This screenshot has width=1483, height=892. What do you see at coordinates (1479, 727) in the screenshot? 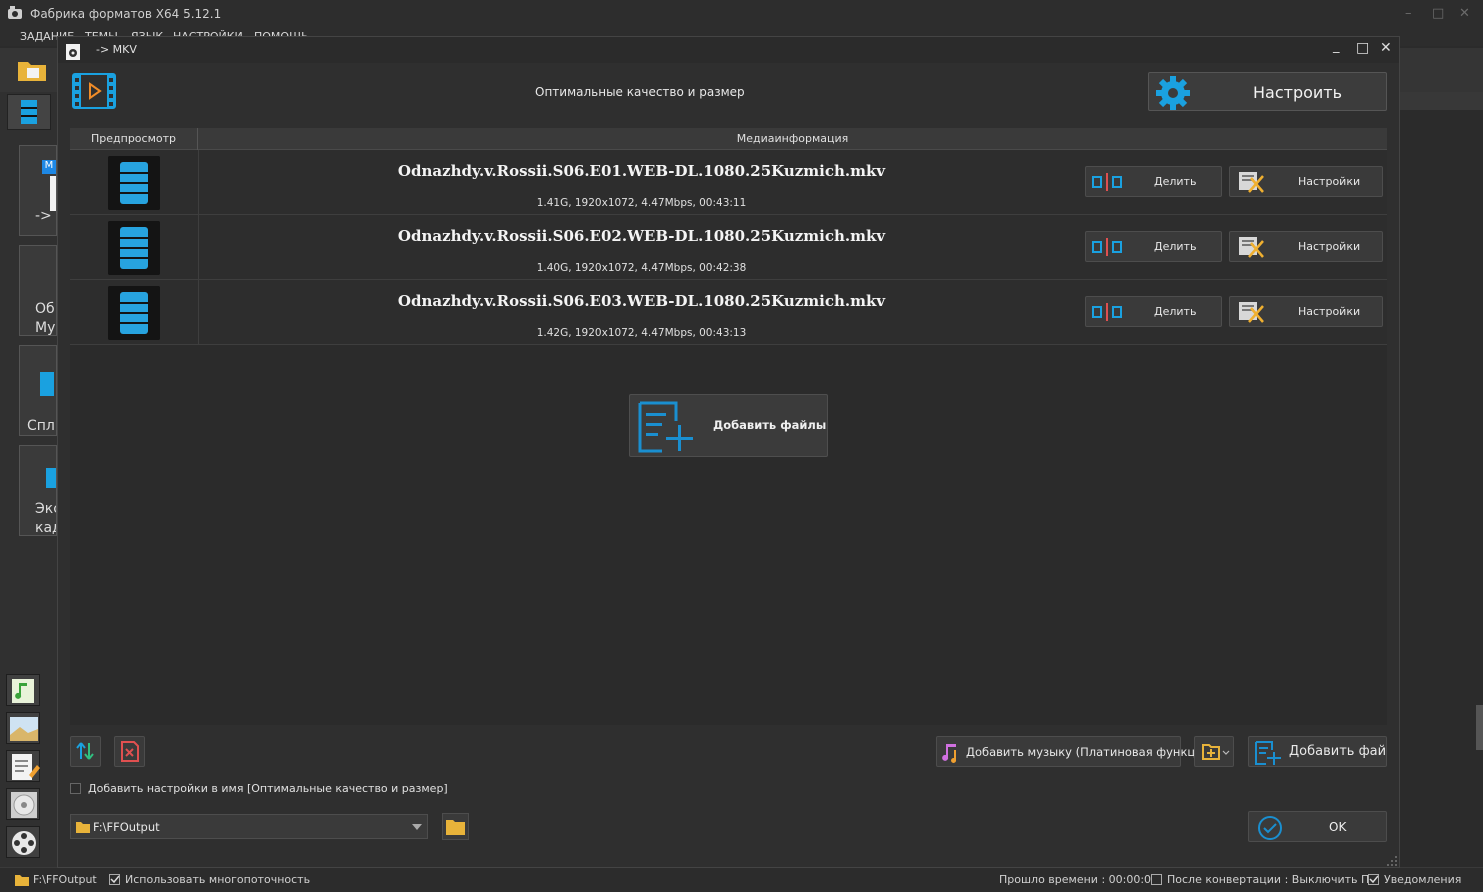
I see `scrollbar` at bounding box center [1479, 727].